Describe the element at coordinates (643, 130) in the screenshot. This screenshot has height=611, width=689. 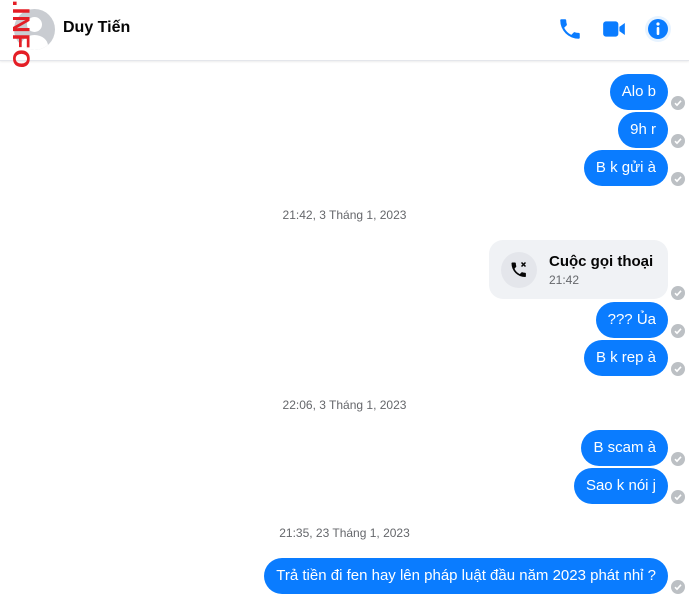
I see `message-bubble: 9h r` at that location.